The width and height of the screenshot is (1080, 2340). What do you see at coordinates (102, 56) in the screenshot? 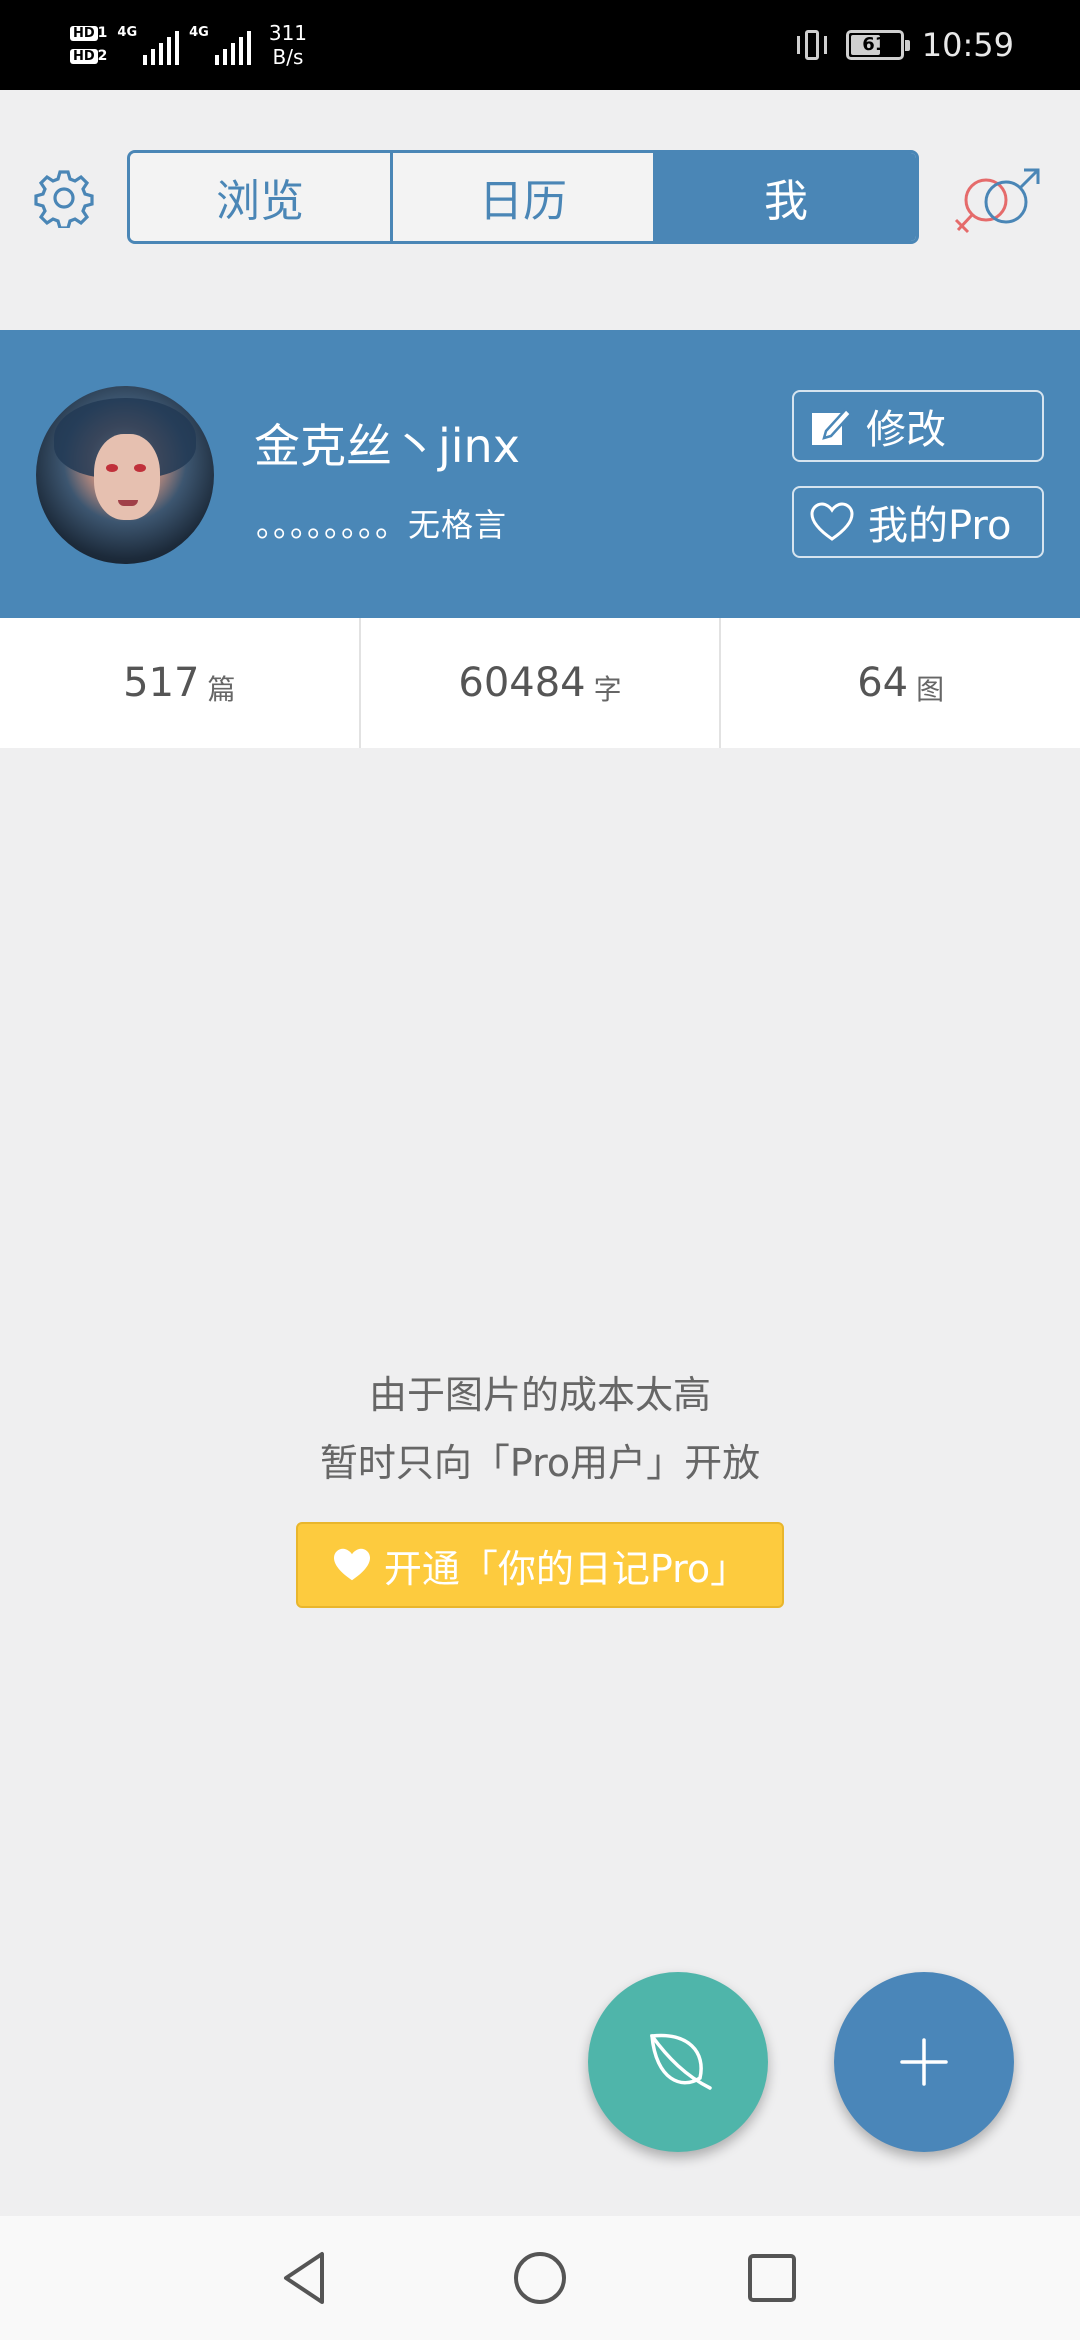
I see `hd-sub-2: 2` at bounding box center [102, 56].